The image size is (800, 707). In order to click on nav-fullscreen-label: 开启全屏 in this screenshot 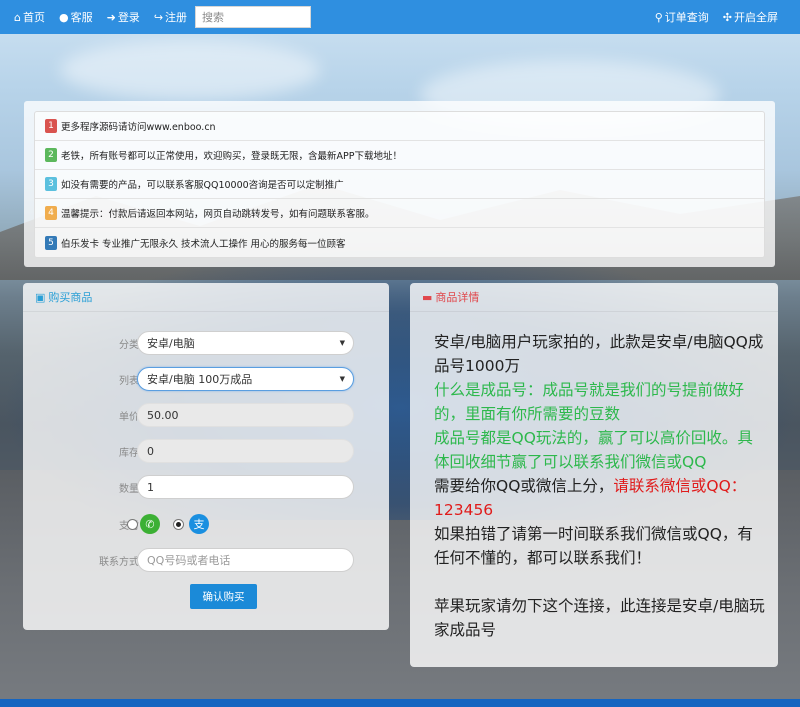, I will do `click(756, 17)`.